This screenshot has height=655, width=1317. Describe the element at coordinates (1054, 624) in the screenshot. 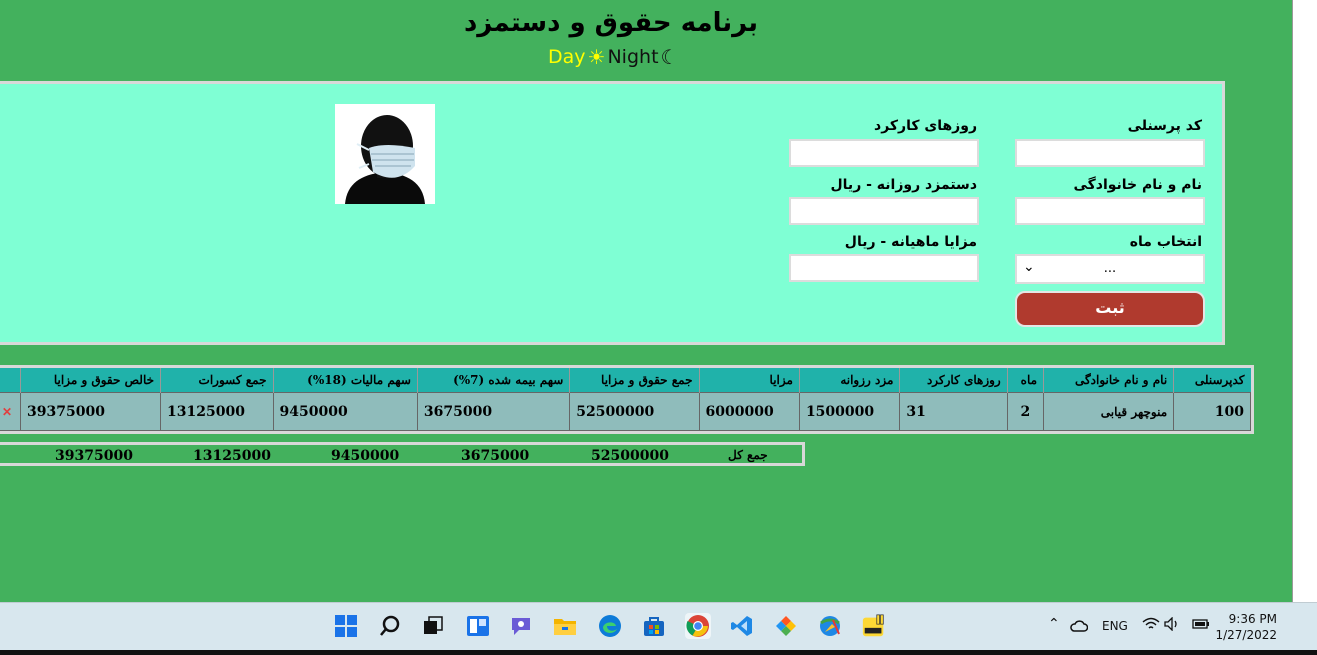

I see `chevron-up-icon: ⌃` at that location.